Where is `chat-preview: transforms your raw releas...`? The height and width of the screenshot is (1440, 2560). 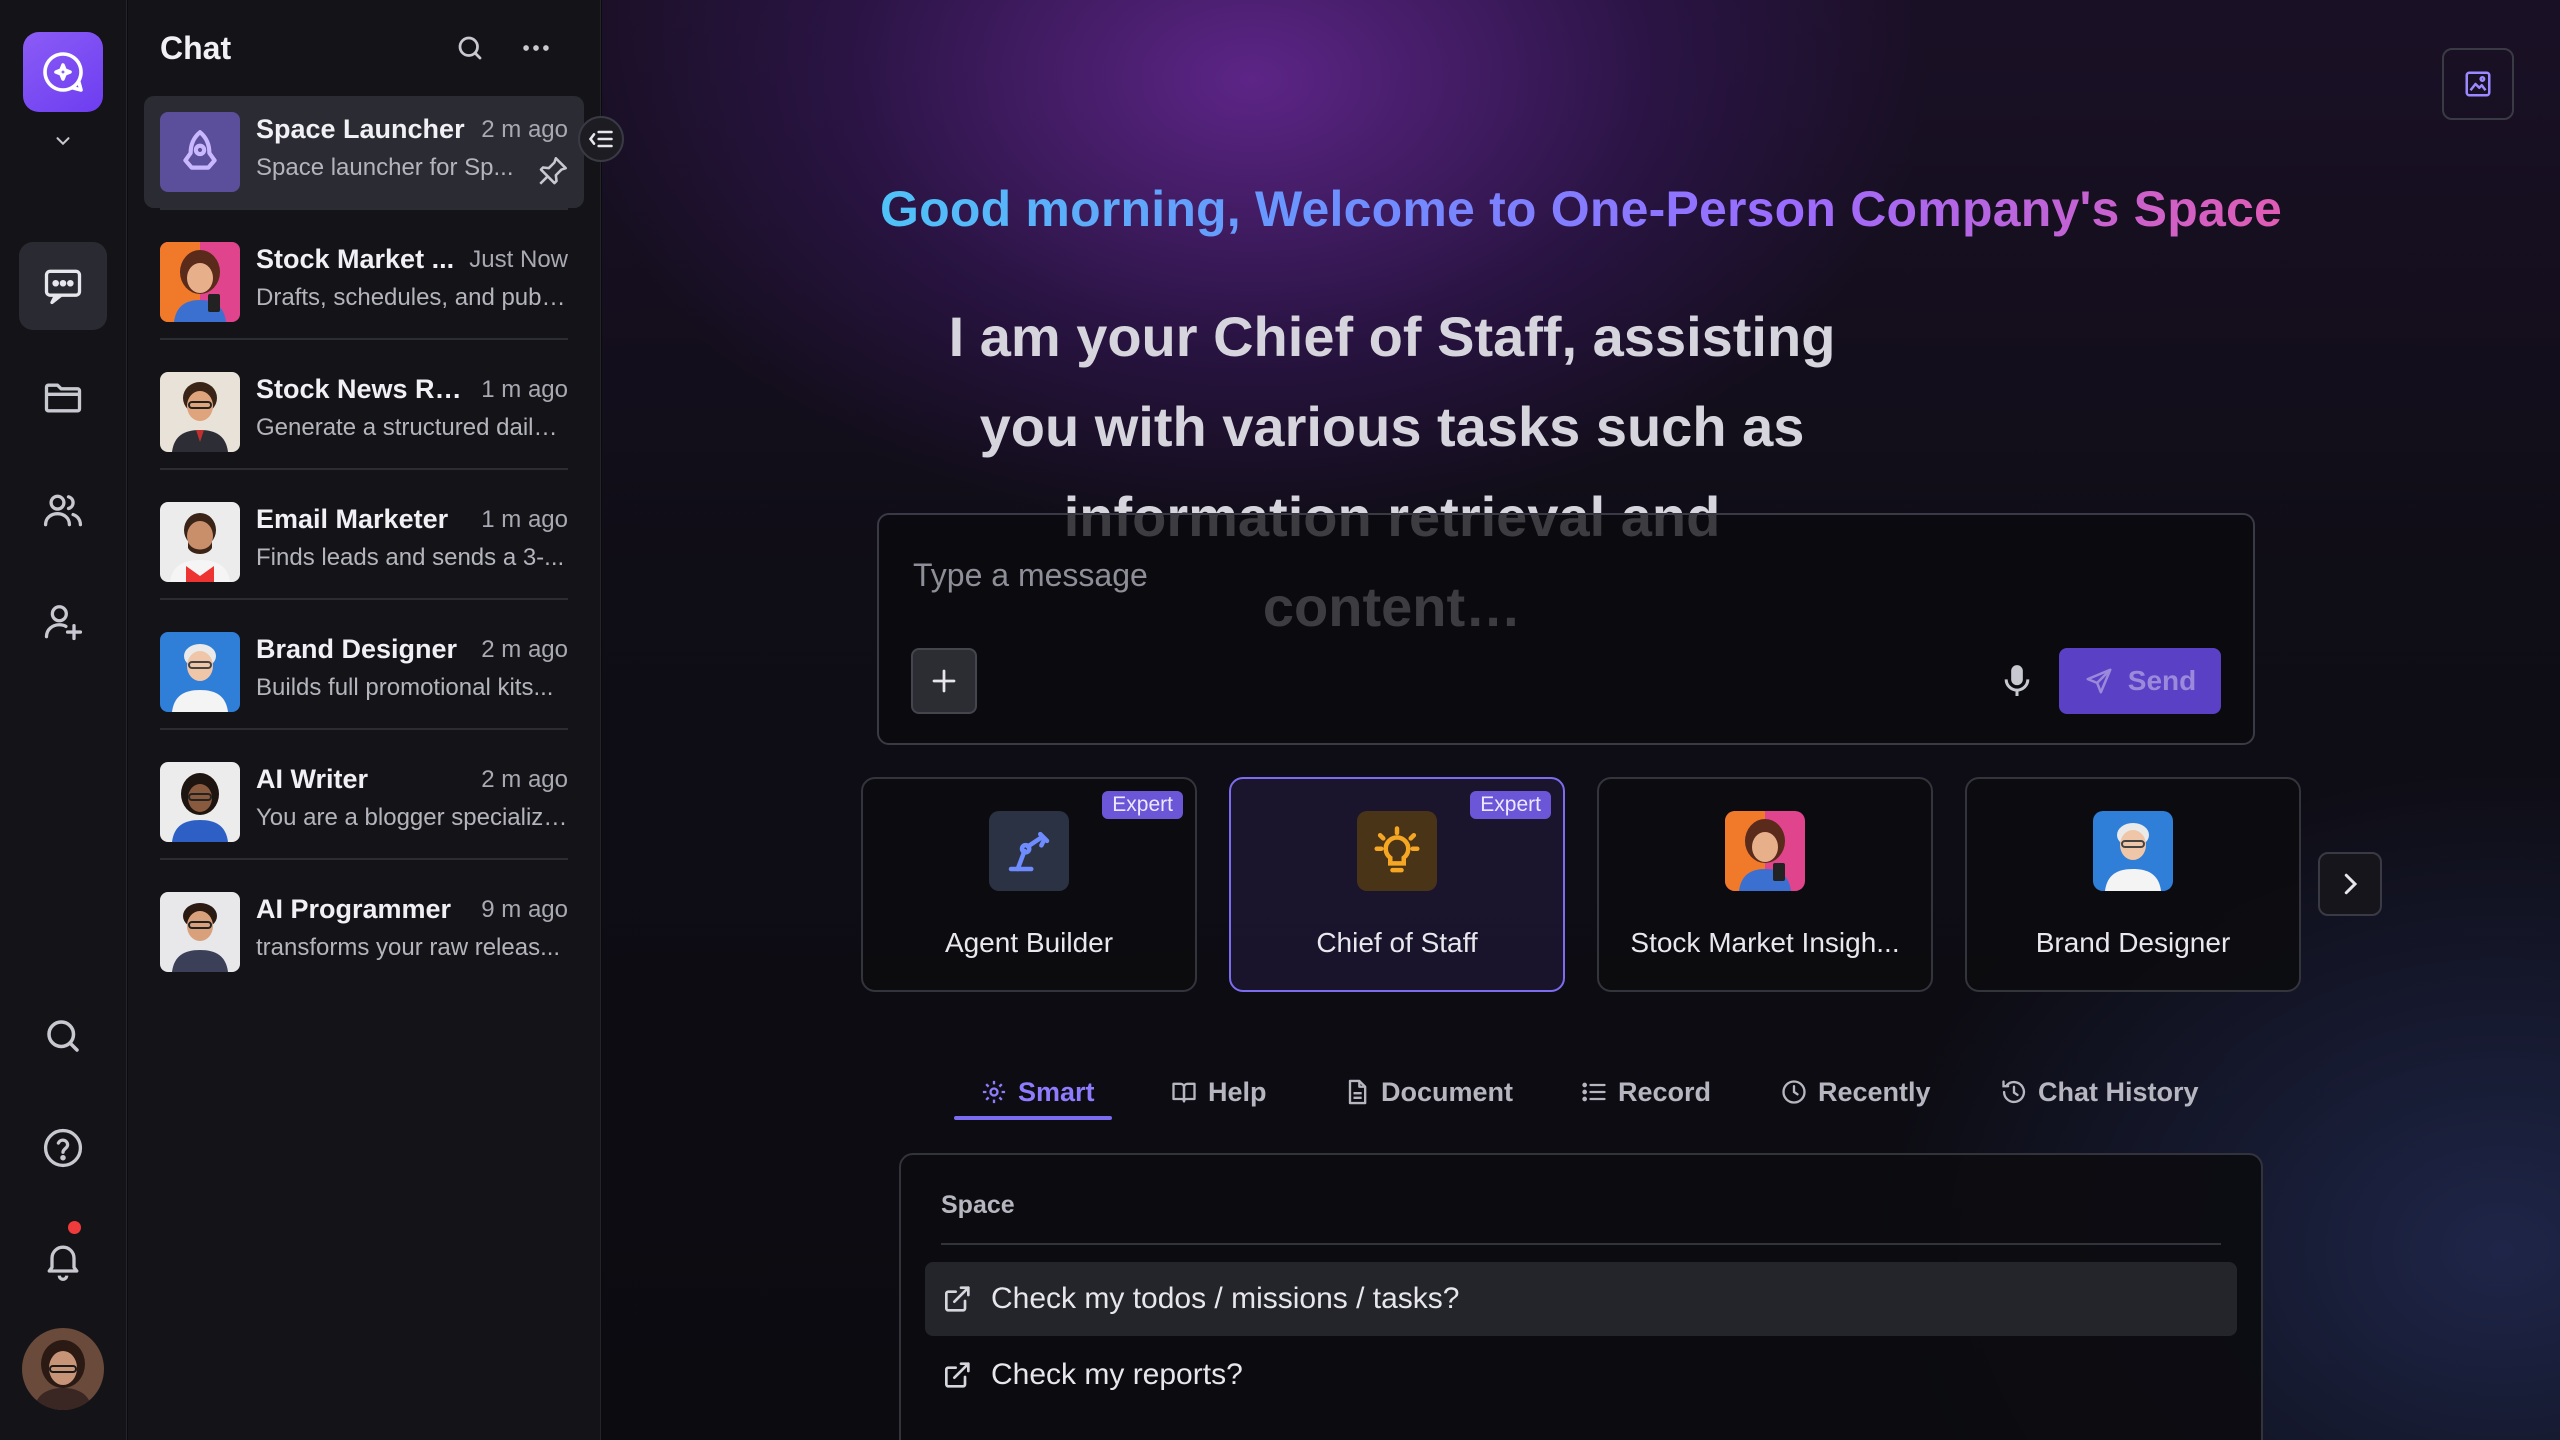
chat-preview: transforms your raw releas... is located at coordinates (408, 947).